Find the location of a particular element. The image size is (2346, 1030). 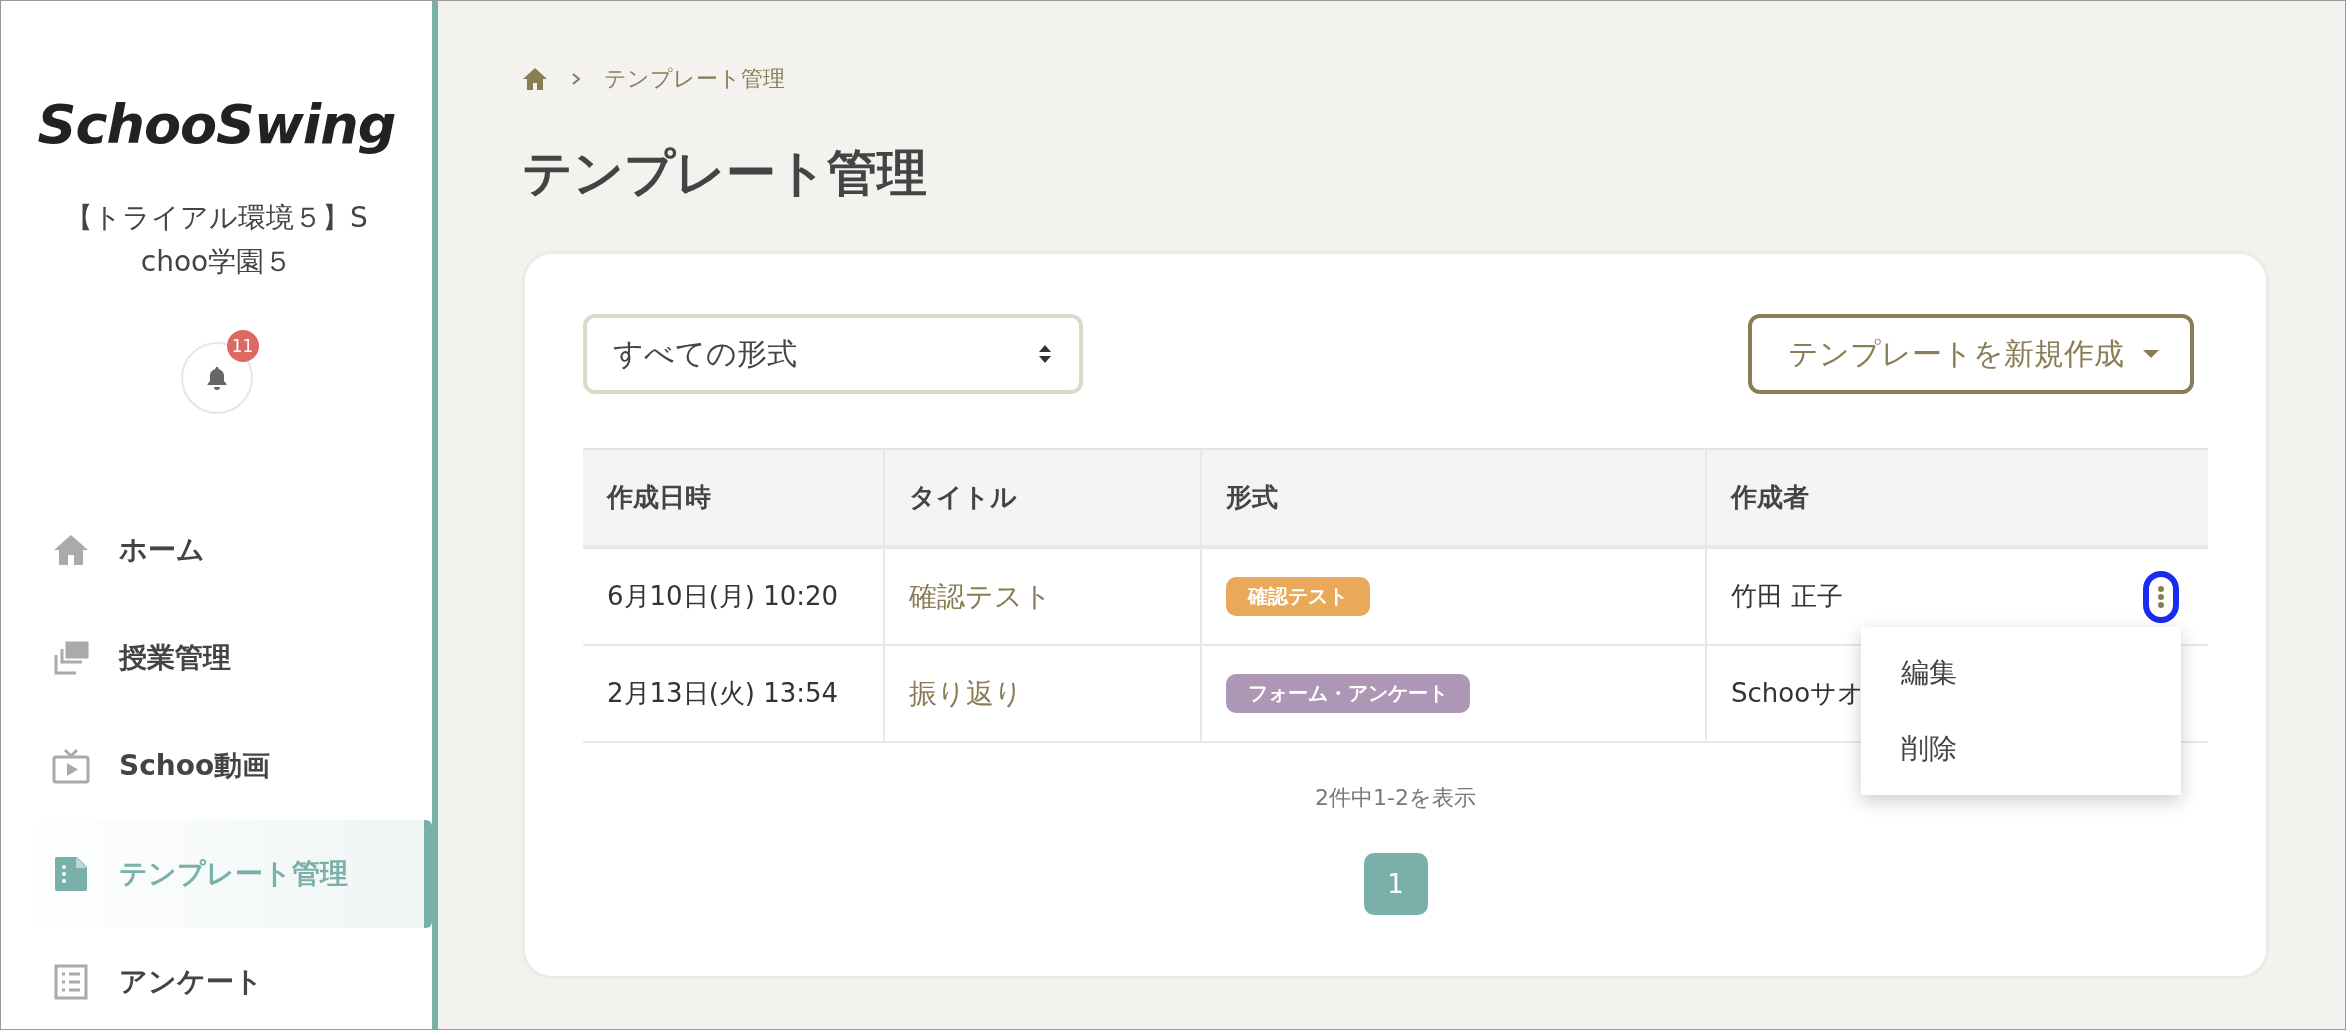

more-icon is located at coordinates (2161, 596).